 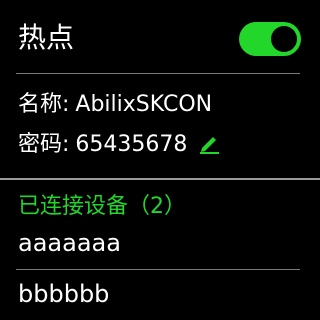 What do you see at coordinates (44, 104) in the screenshot?
I see `name-label: 名称:` at bounding box center [44, 104].